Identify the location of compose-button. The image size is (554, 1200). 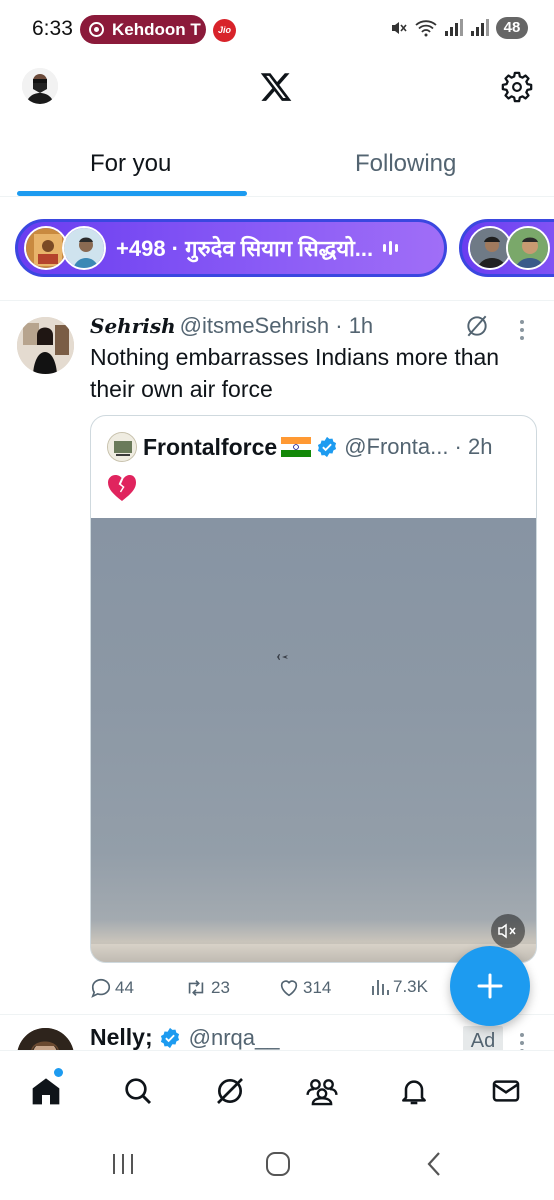
(490, 986).